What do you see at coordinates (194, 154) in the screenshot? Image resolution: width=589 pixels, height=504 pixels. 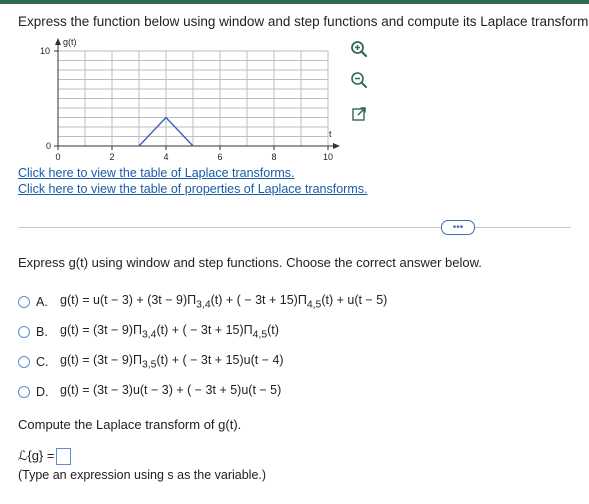 I see `x-tick-labels: 0 2 4 6 8 10` at bounding box center [194, 154].